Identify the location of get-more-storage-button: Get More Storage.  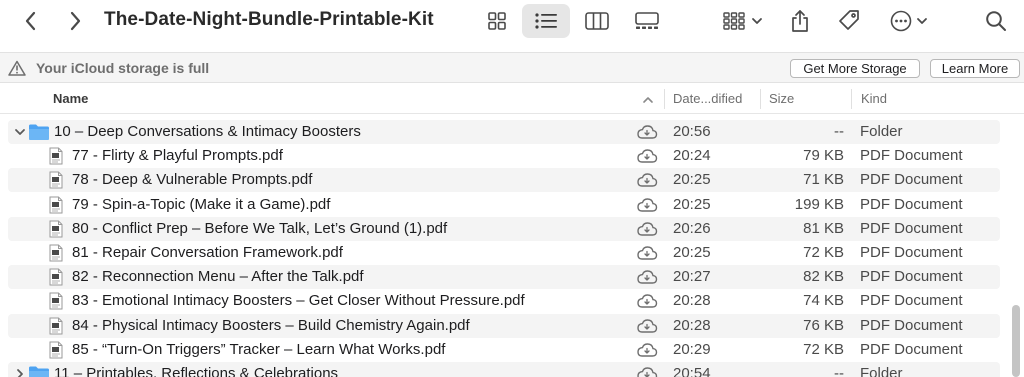
(855, 68).